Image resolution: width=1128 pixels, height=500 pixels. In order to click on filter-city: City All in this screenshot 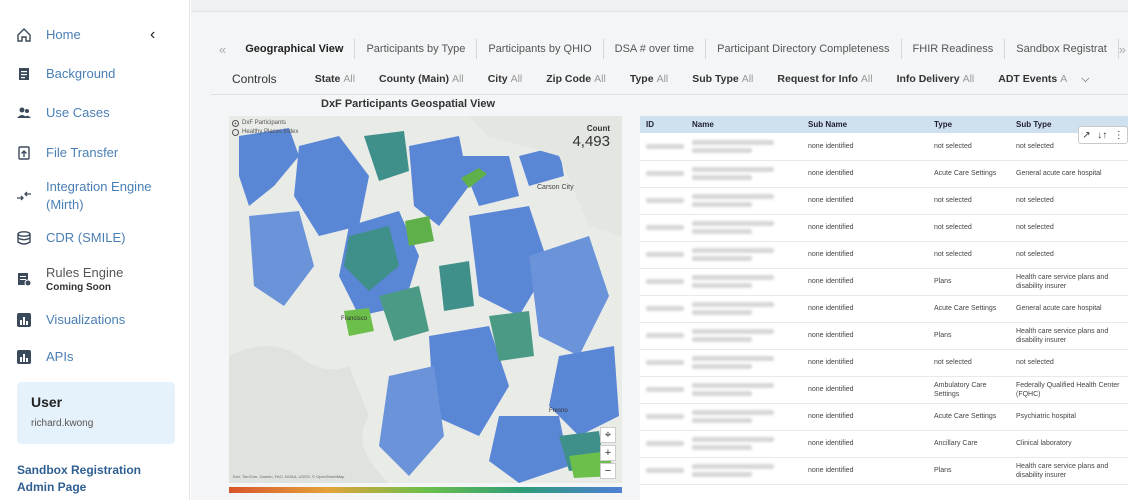, I will do `click(505, 79)`.